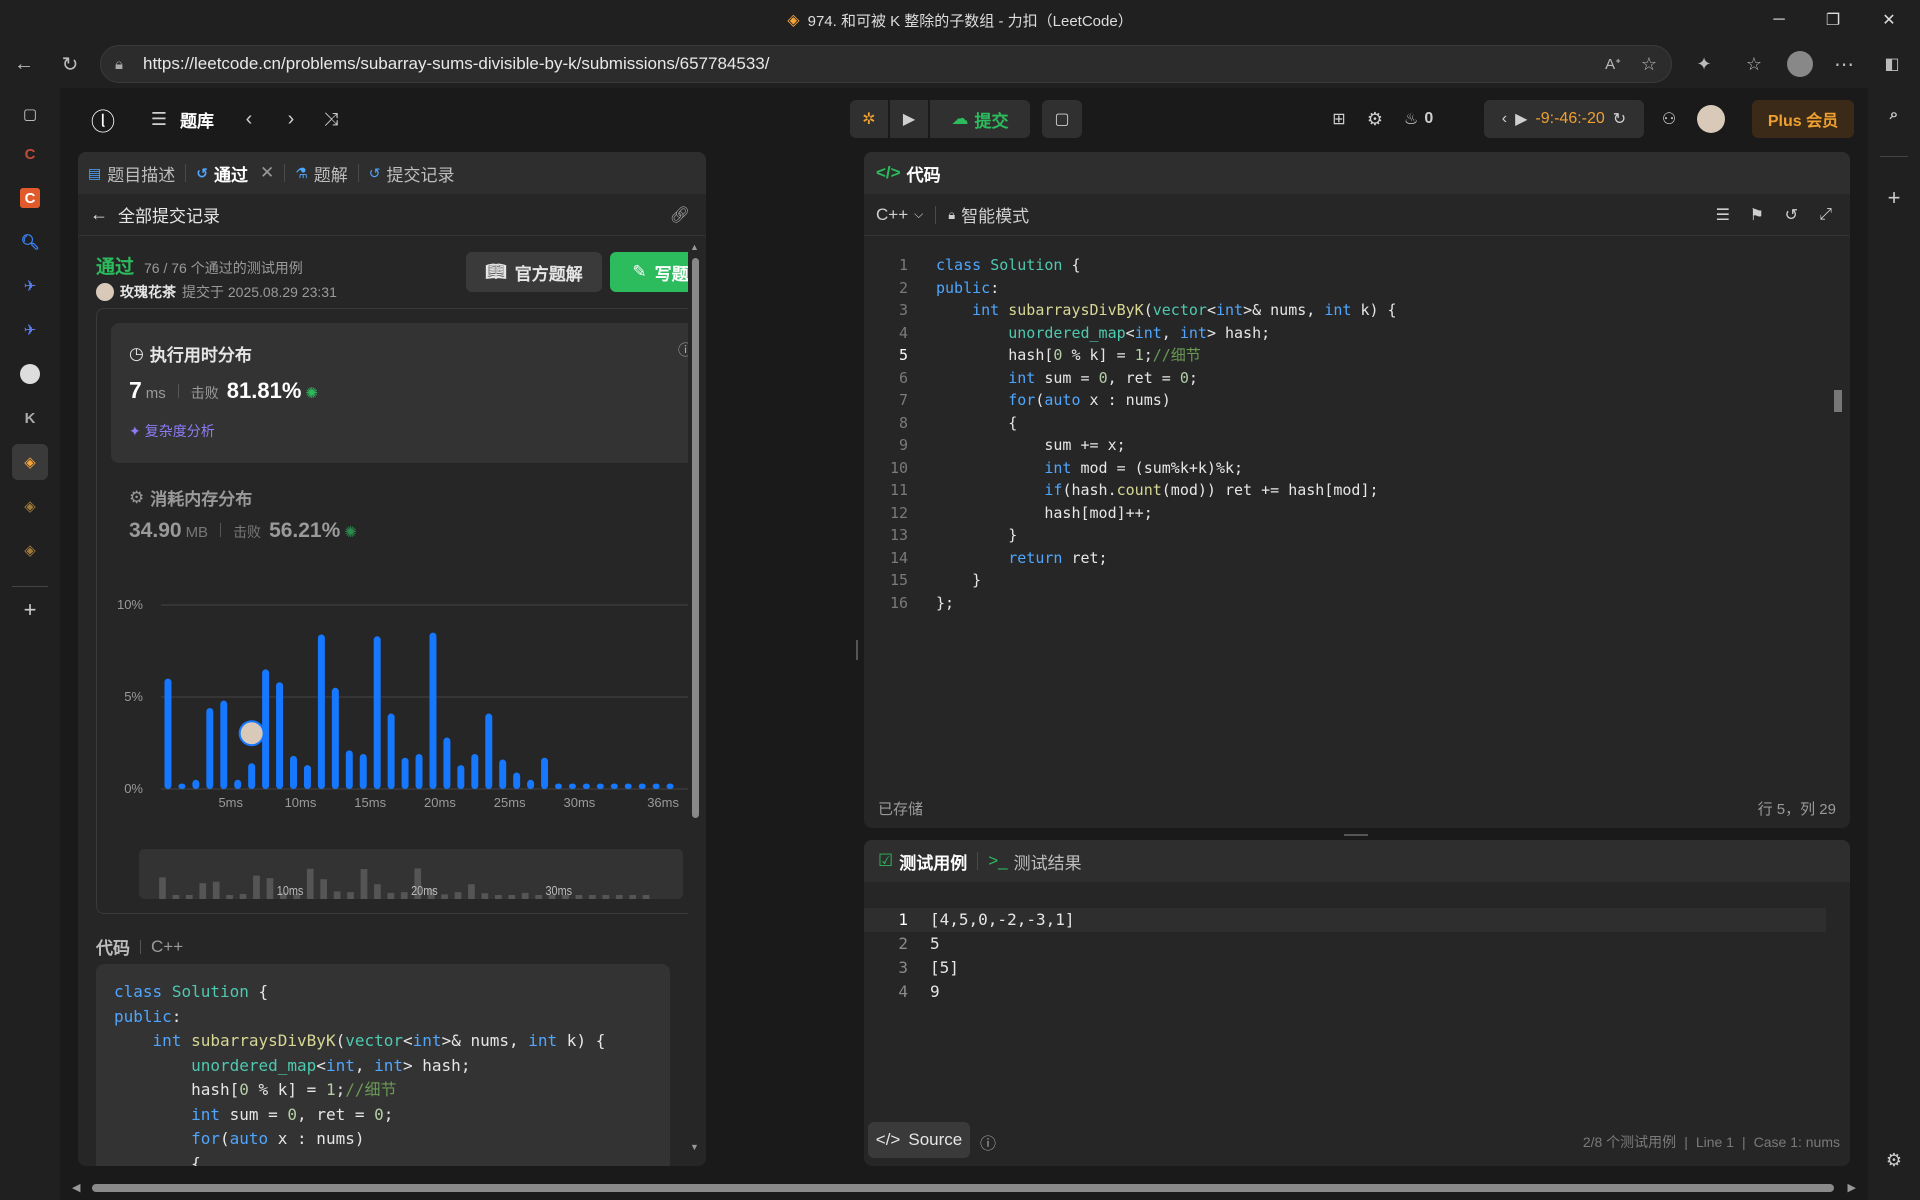  I want to click on hscroll-thumb, so click(963, 1188).